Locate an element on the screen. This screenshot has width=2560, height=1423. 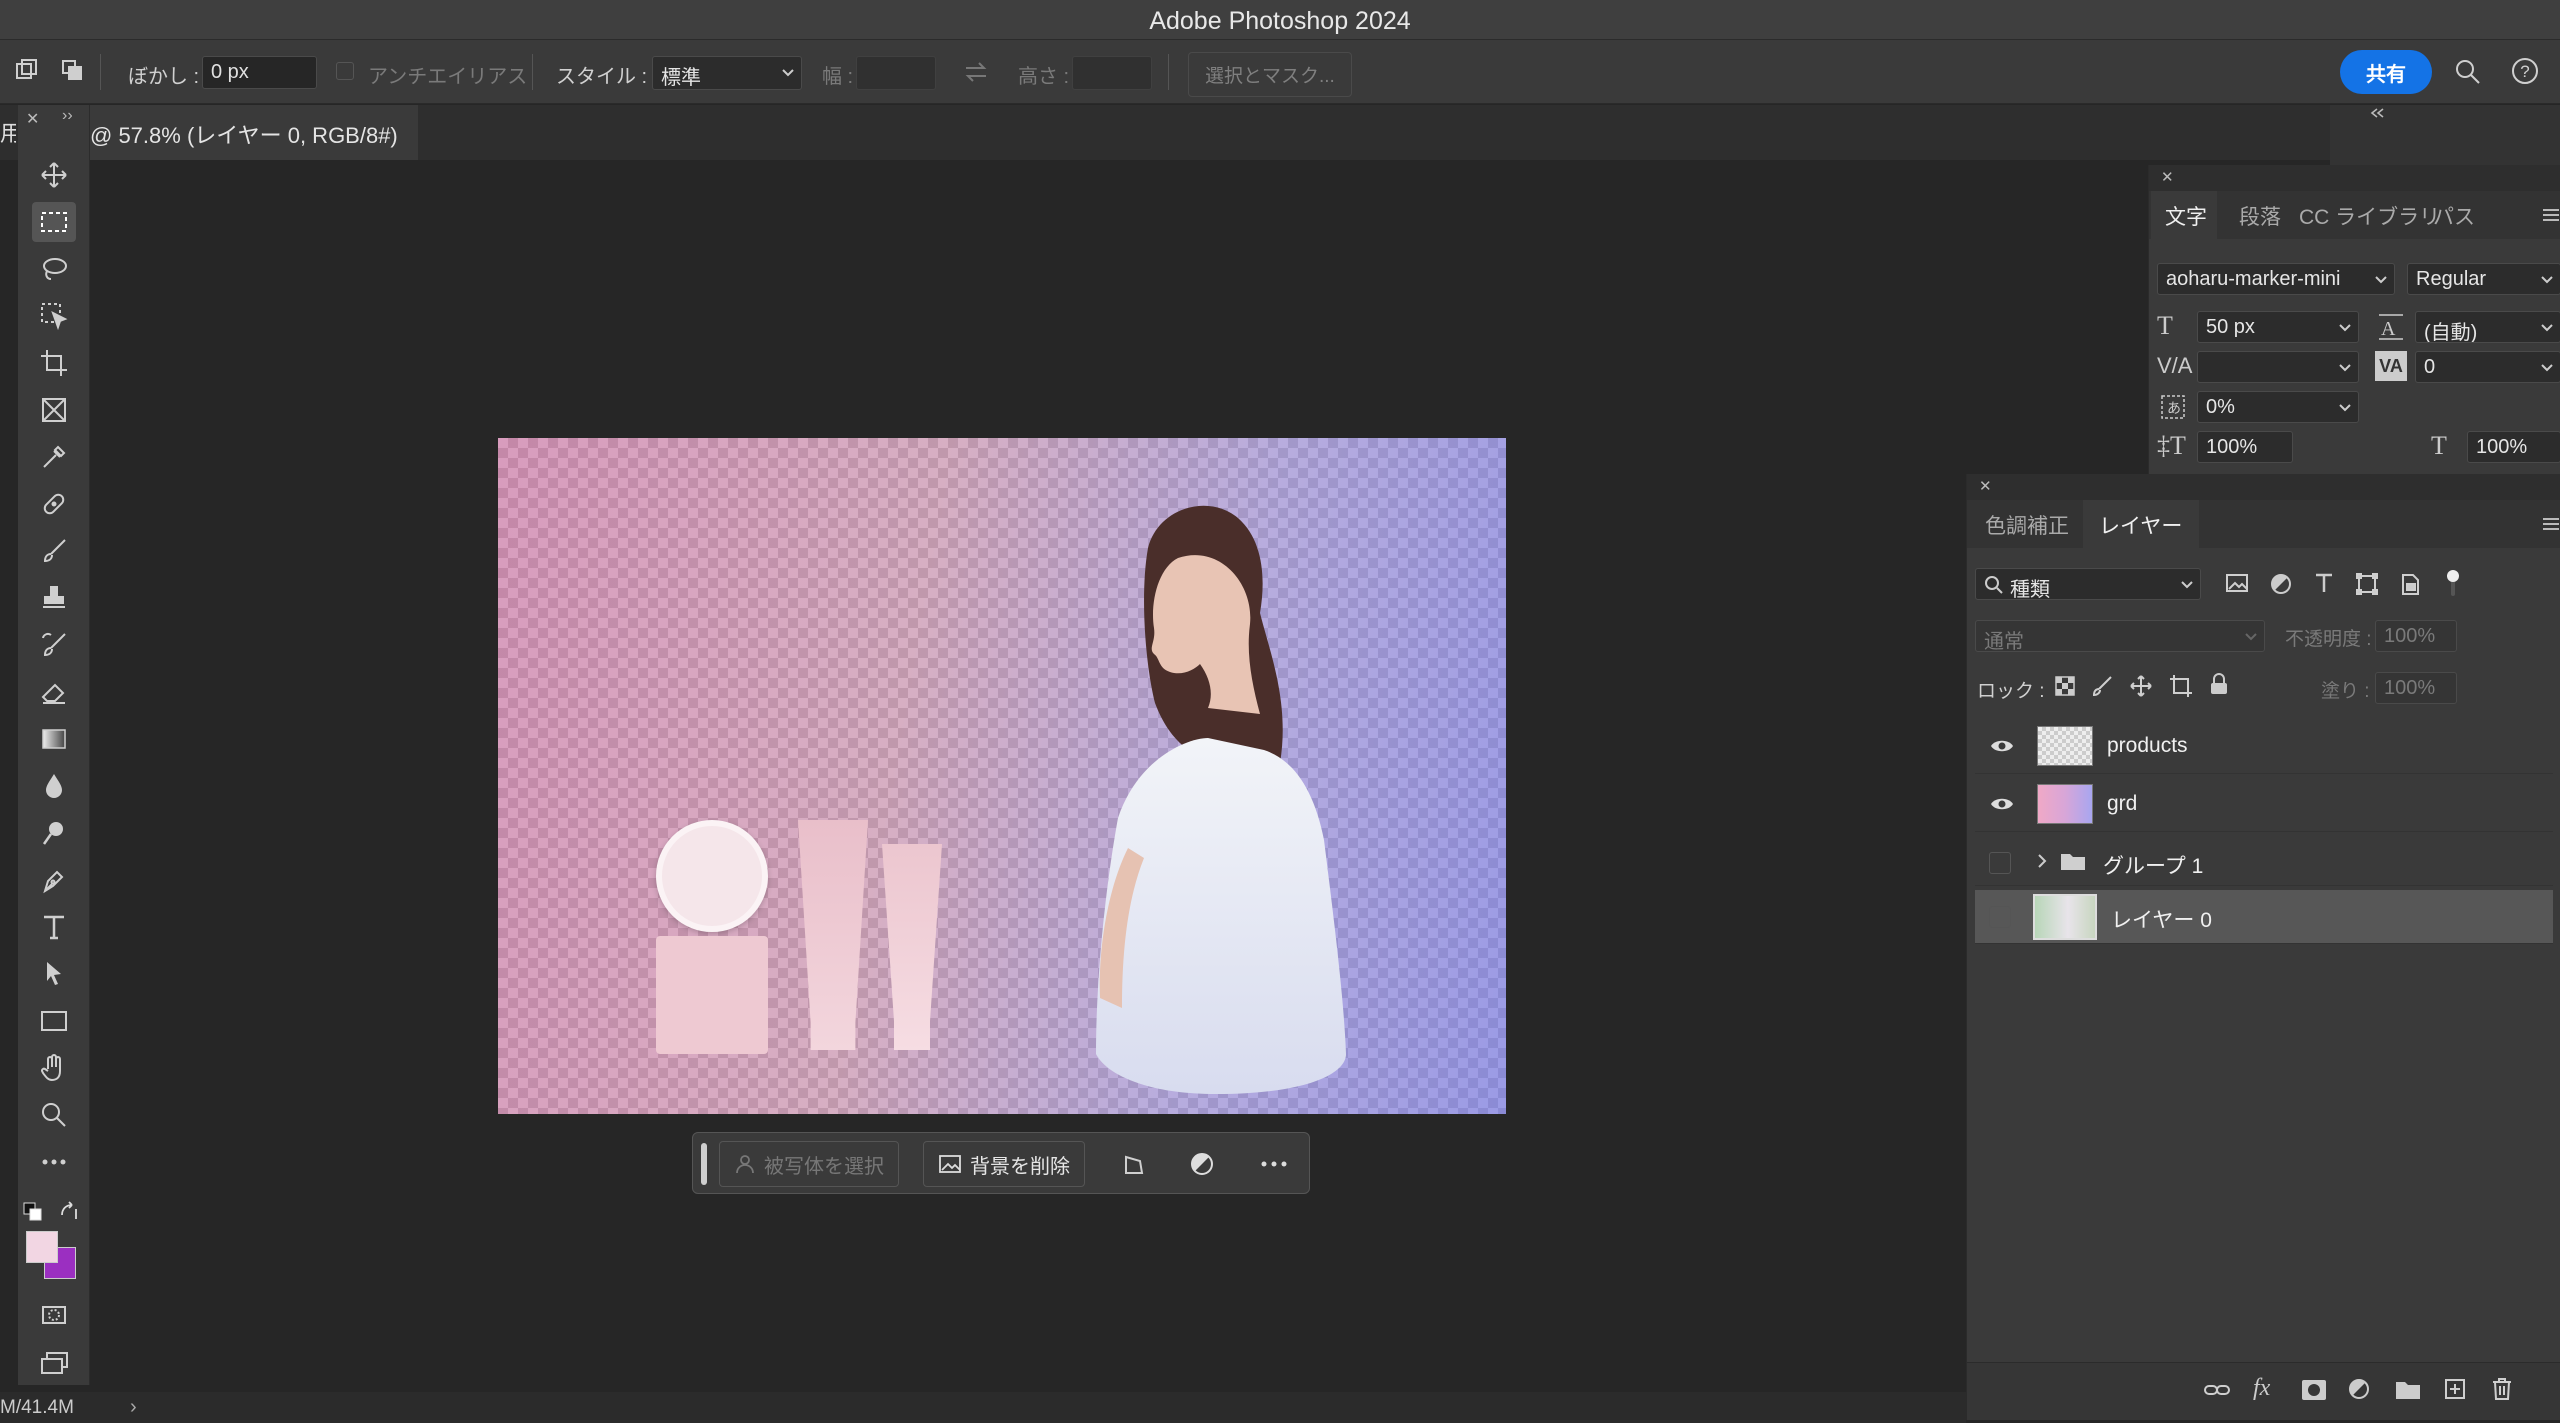
tab-character: 文字 is located at coordinates (2186, 216).